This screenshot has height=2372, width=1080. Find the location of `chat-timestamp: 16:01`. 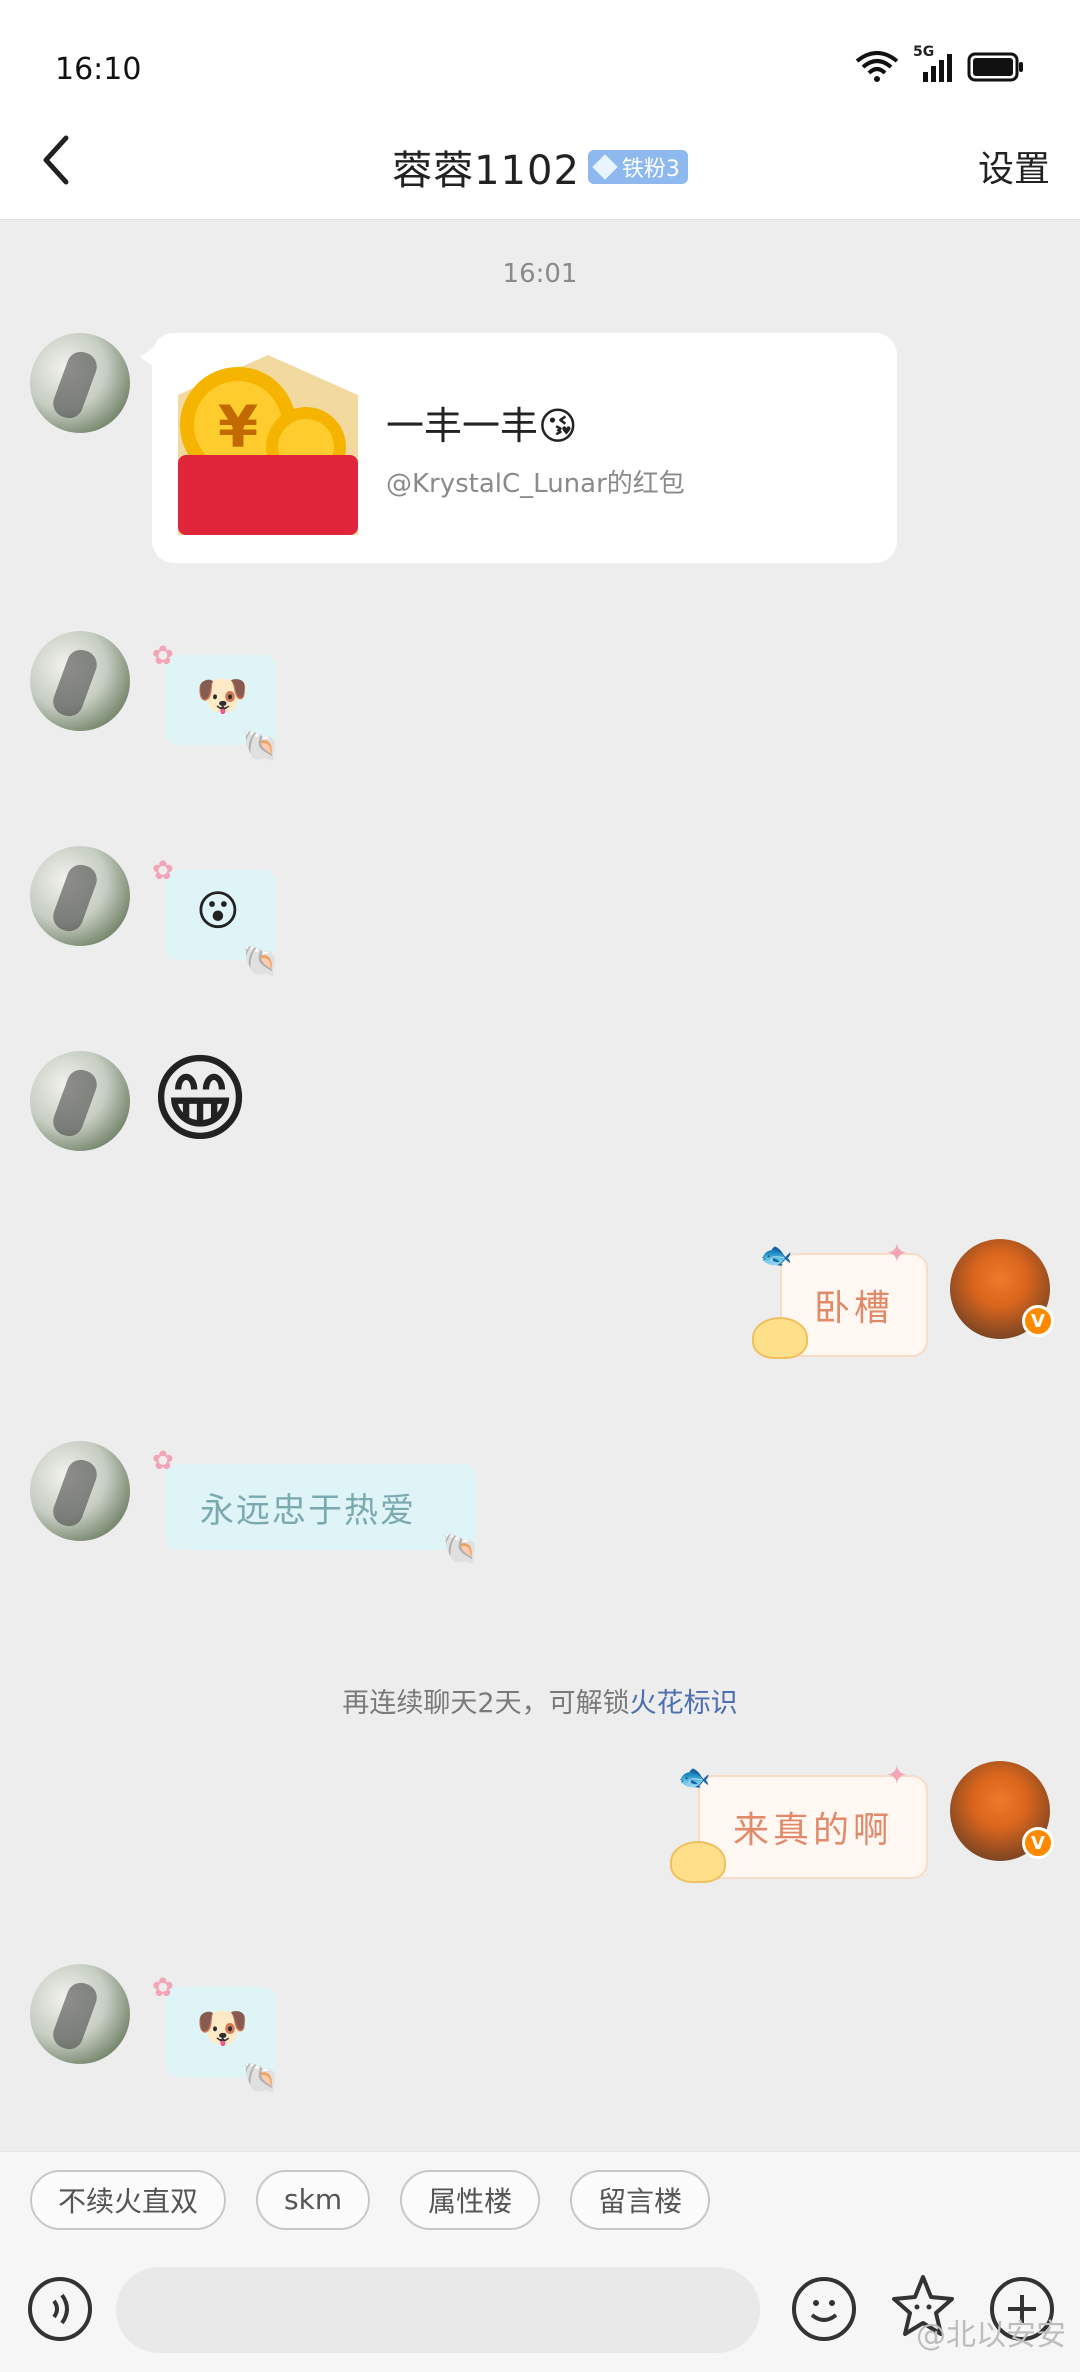

chat-timestamp: 16:01 is located at coordinates (540, 274).